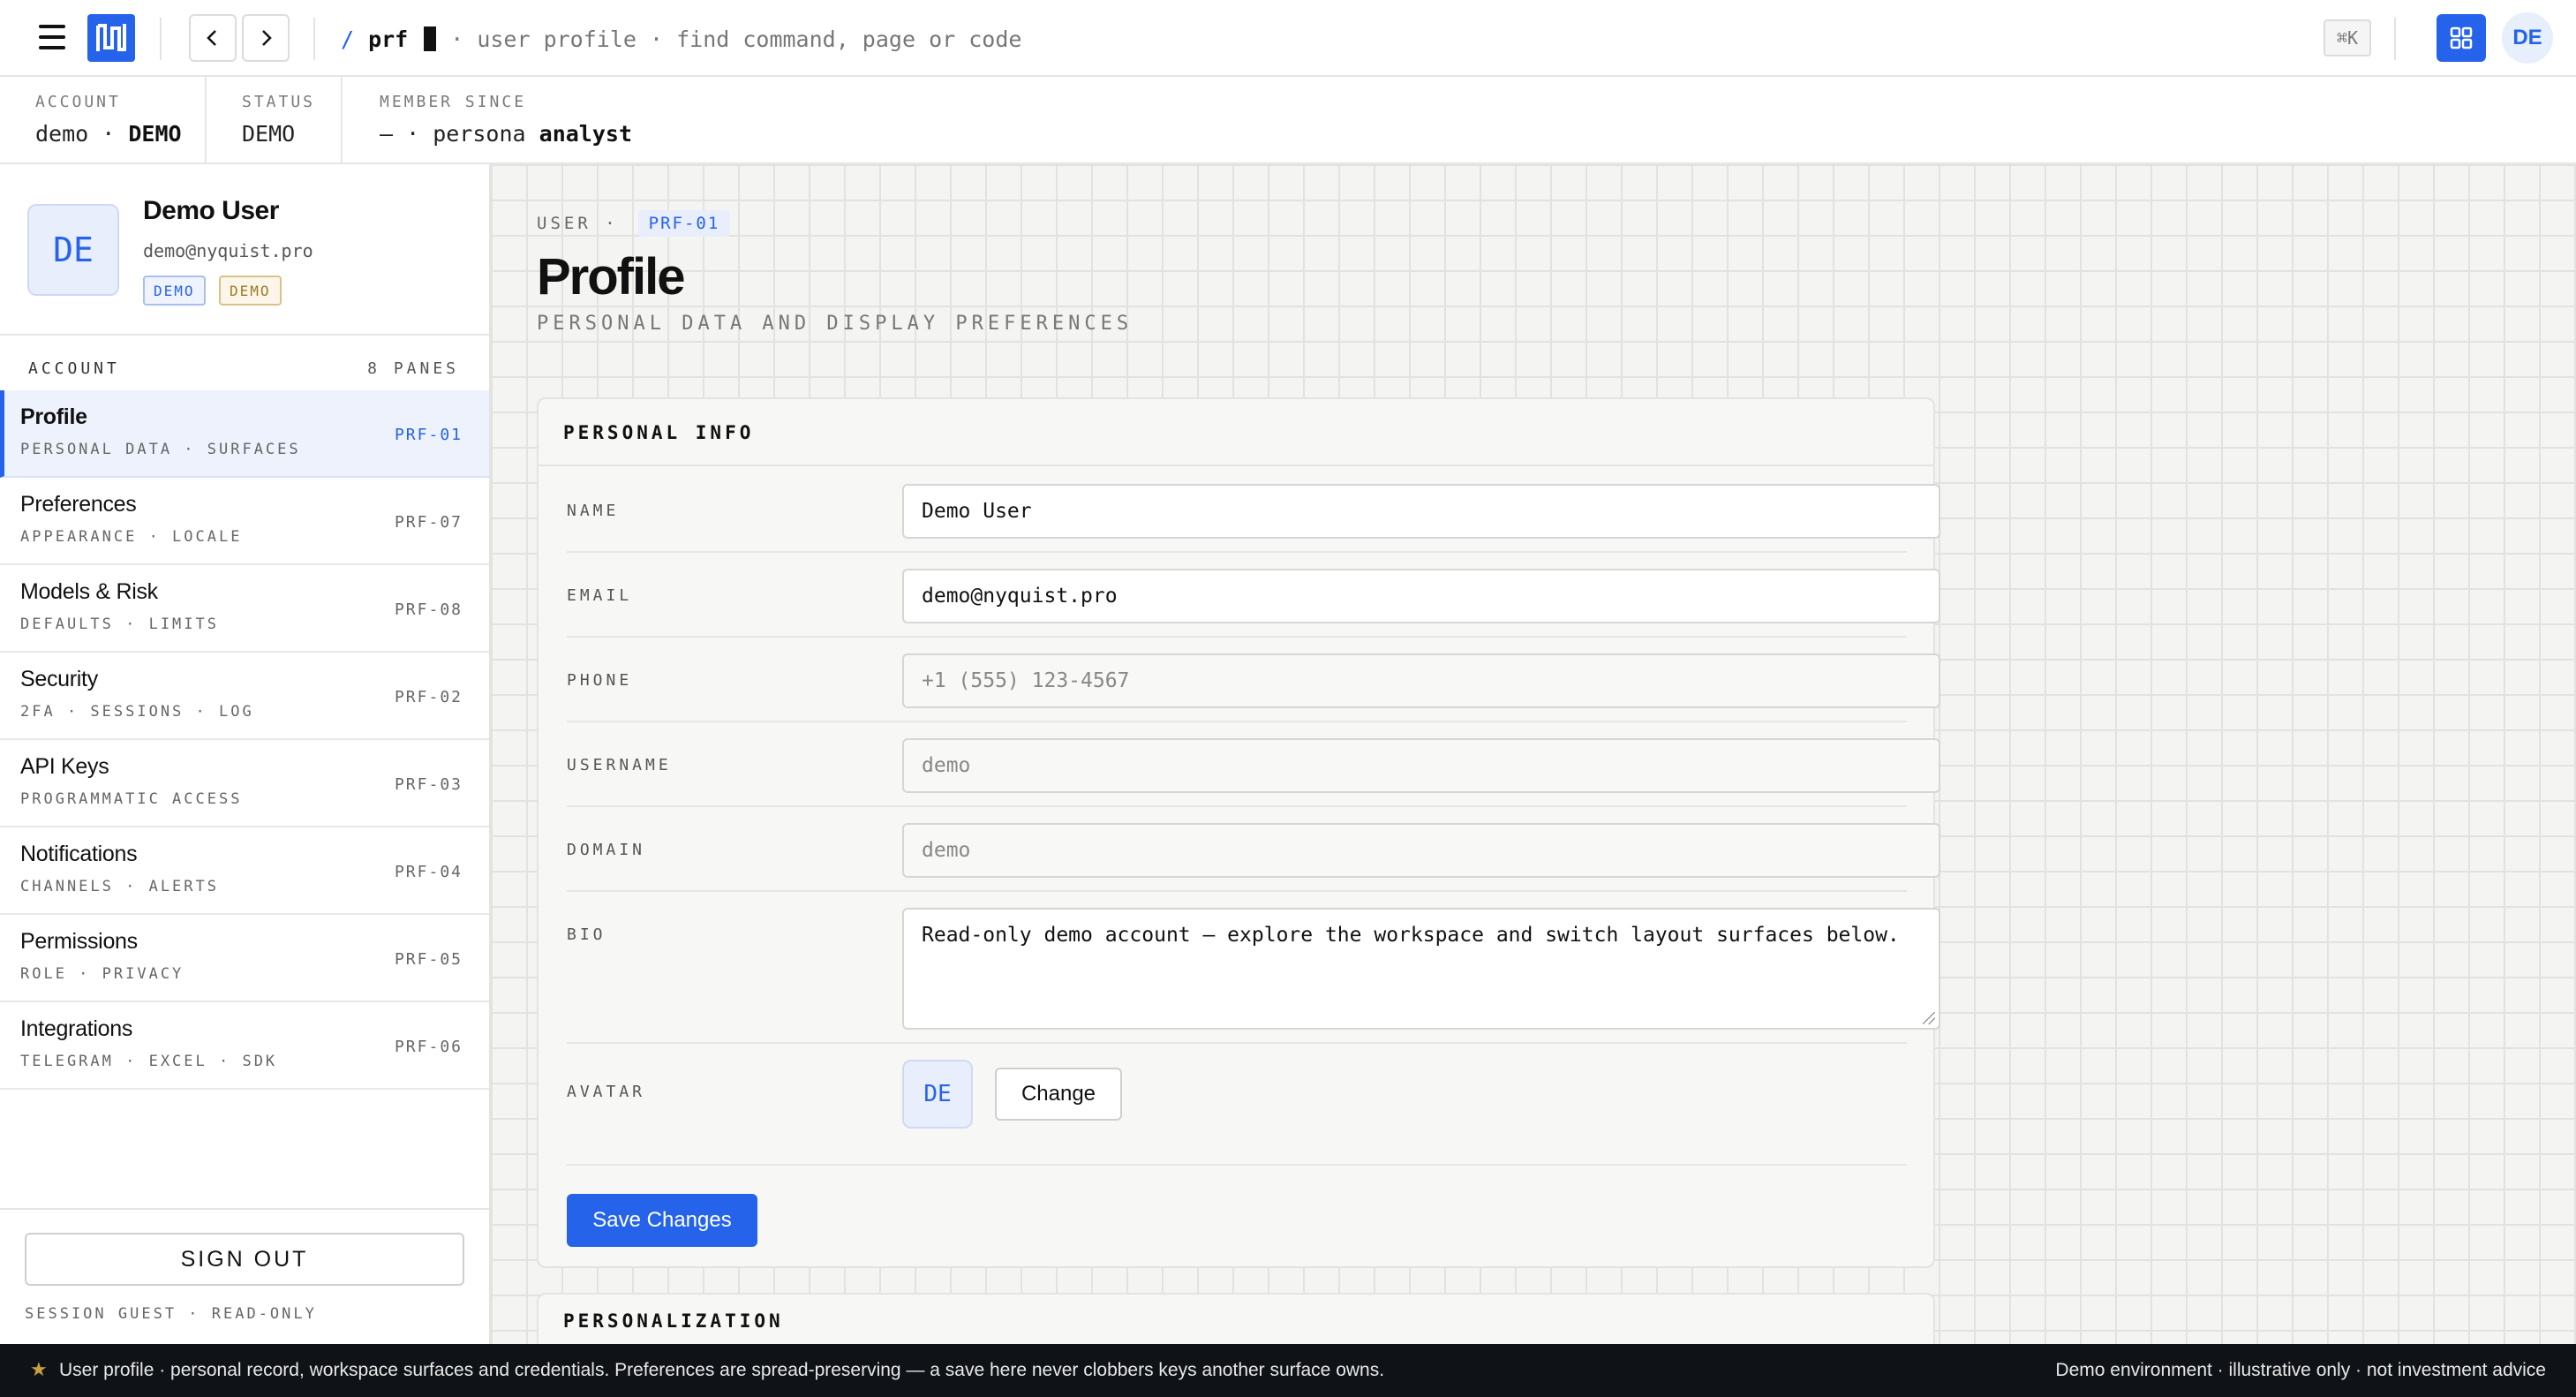 Image resolution: width=2576 pixels, height=1397 pixels. What do you see at coordinates (600, 596) in the screenshot?
I see `email-label: EMAIL` at bounding box center [600, 596].